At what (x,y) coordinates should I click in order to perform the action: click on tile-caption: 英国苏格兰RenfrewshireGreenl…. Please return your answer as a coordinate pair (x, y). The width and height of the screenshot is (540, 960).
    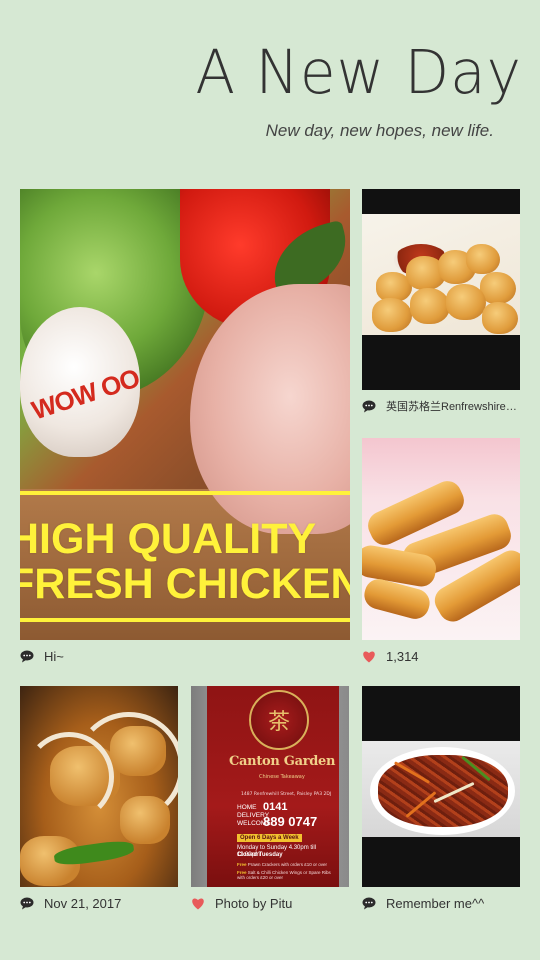
    Looking at the image, I should click on (442, 406).